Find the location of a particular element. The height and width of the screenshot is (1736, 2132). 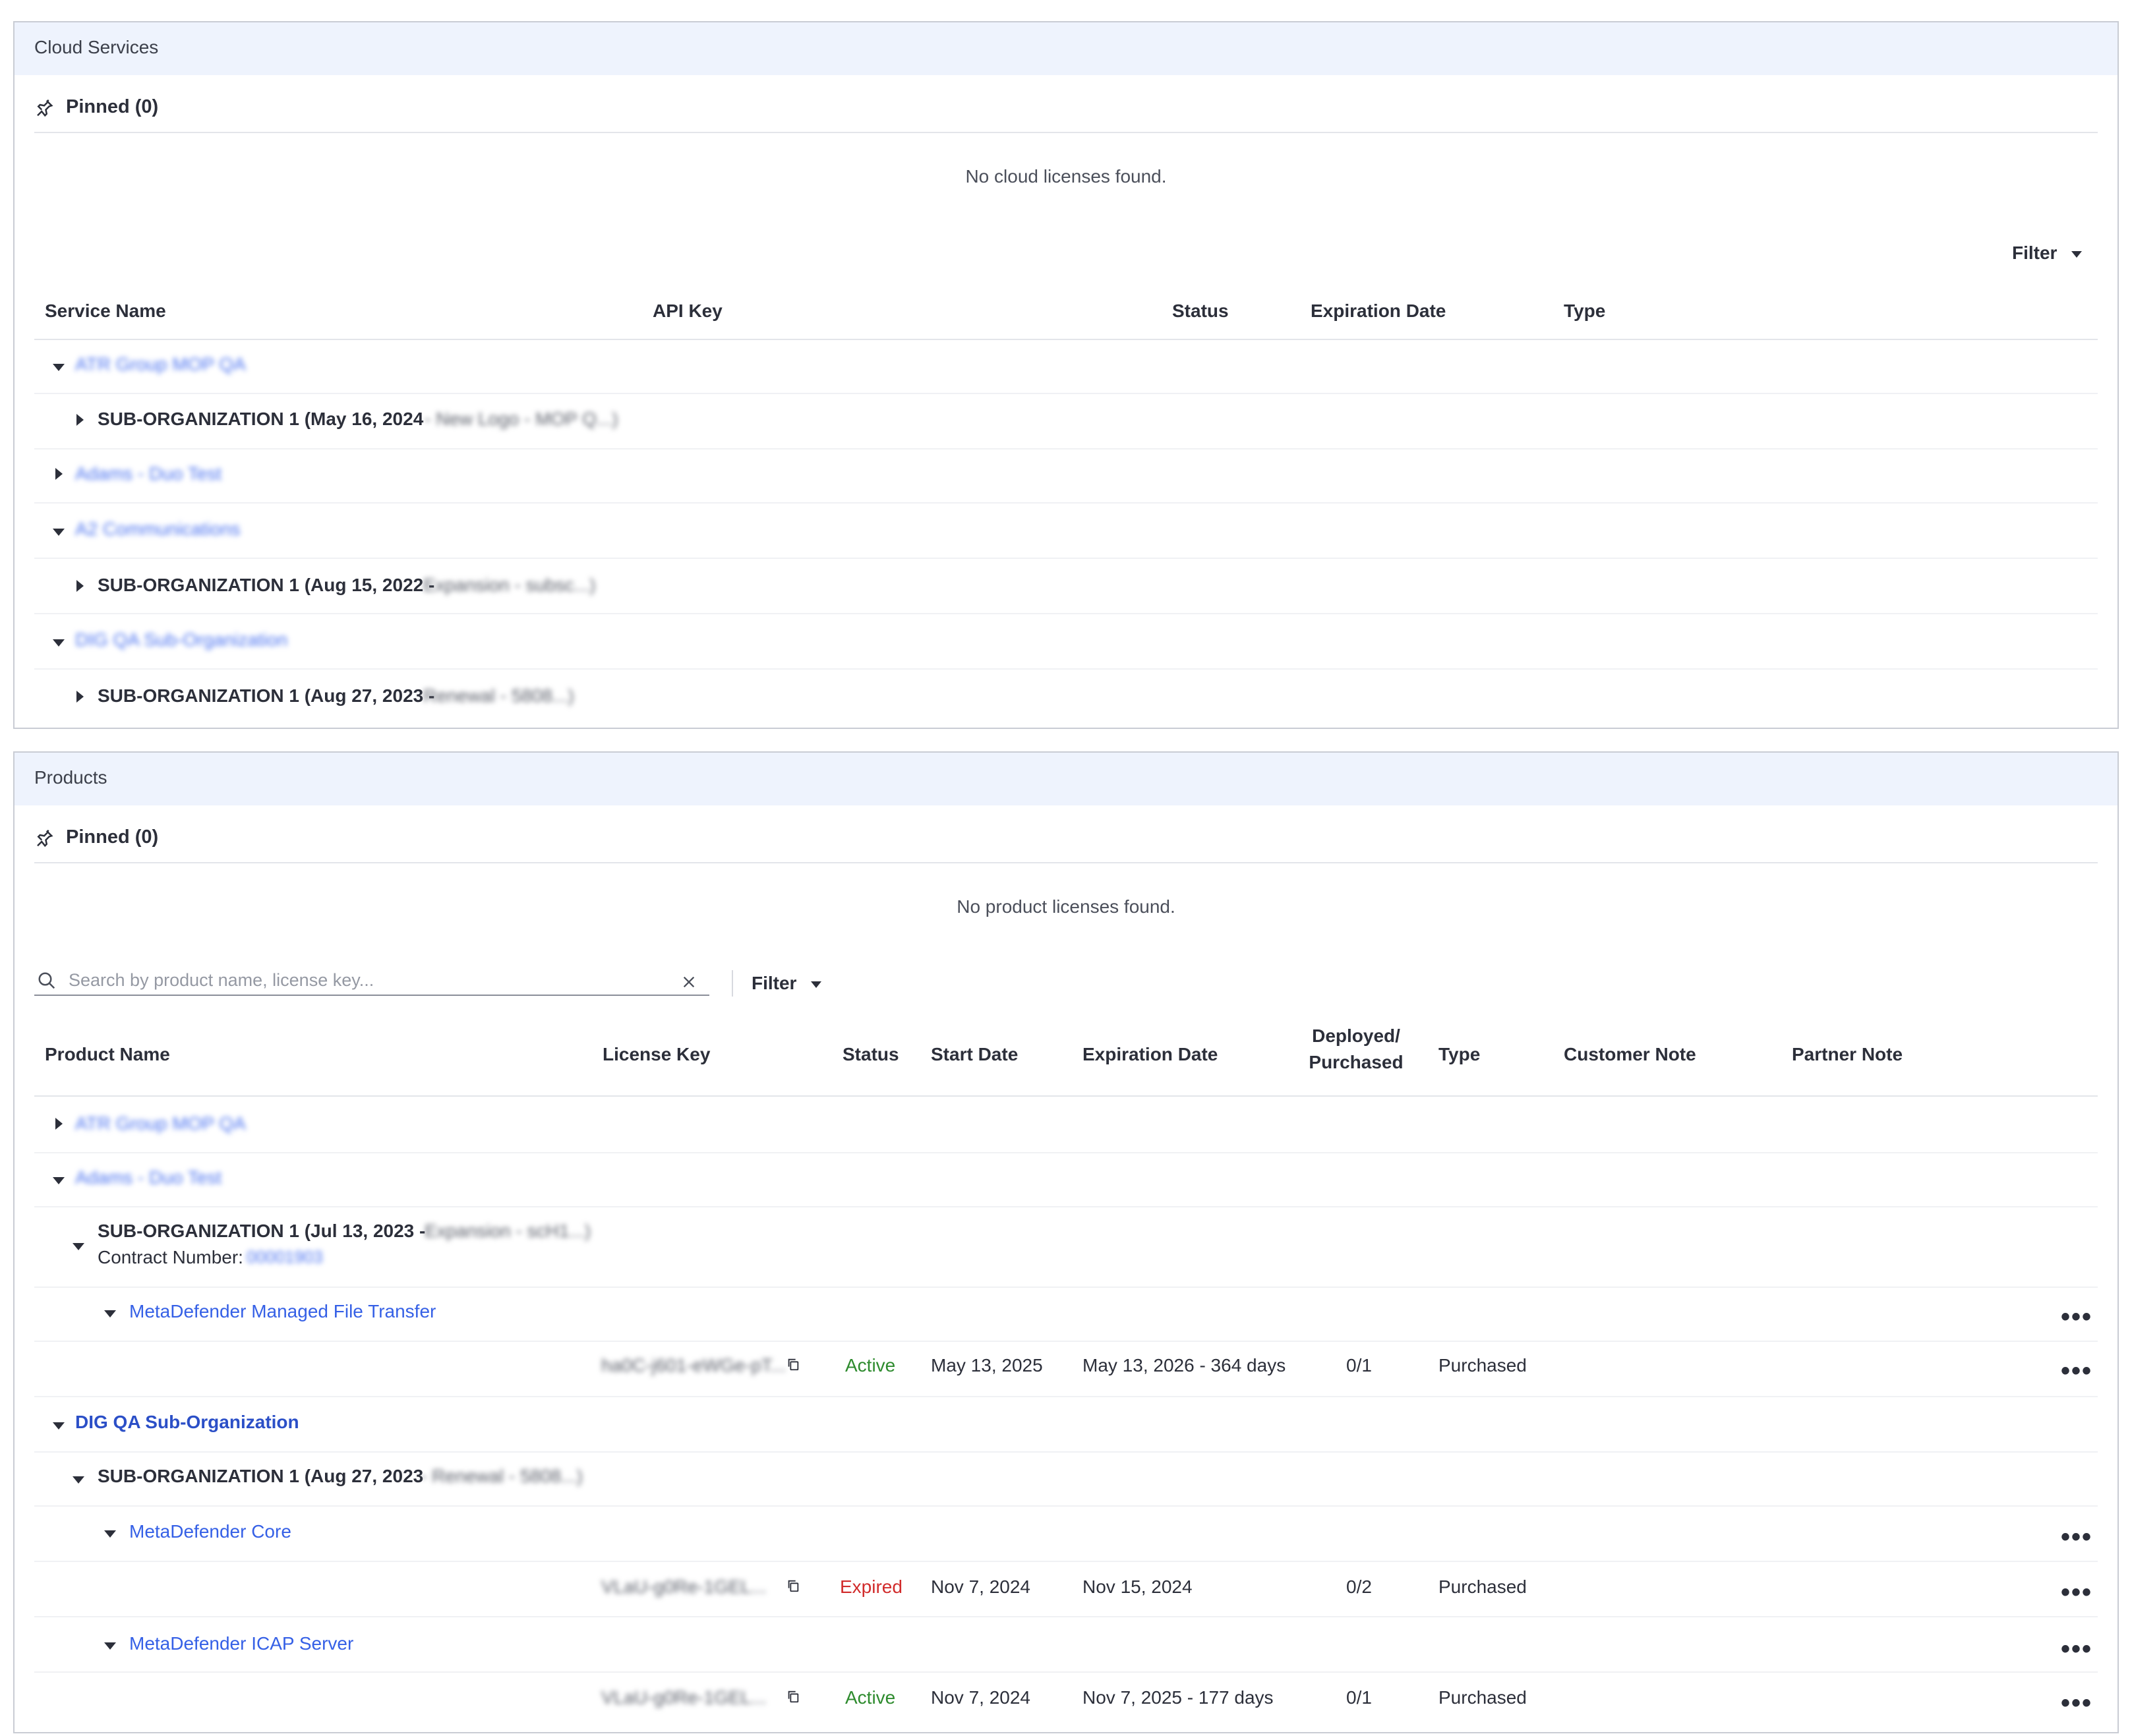

sub-org-label: SUB-ORGANIZATION 1 (Jul 13, 2023 - is located at coordinates (262, 1231).